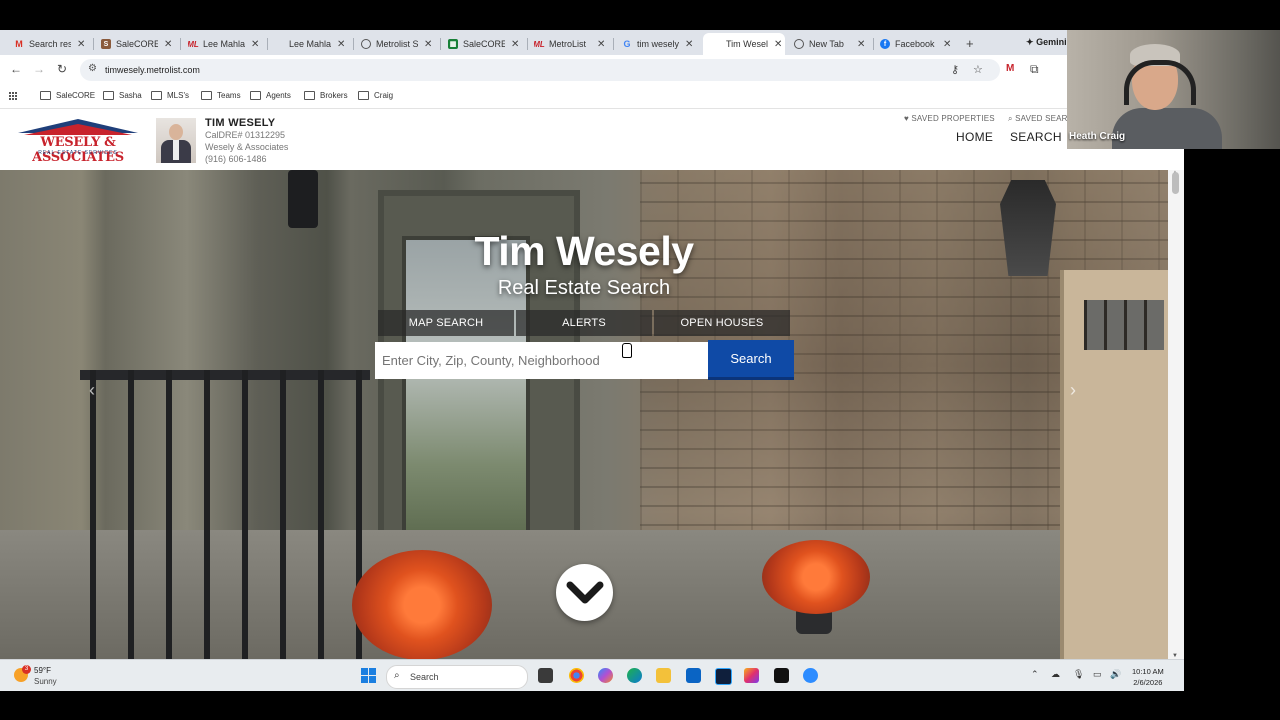 The image size is (1280, 720). What do you see at coordinates (810, 675) in the screenshot?
I see `zoom-icon` at bounding box center [810, 675].